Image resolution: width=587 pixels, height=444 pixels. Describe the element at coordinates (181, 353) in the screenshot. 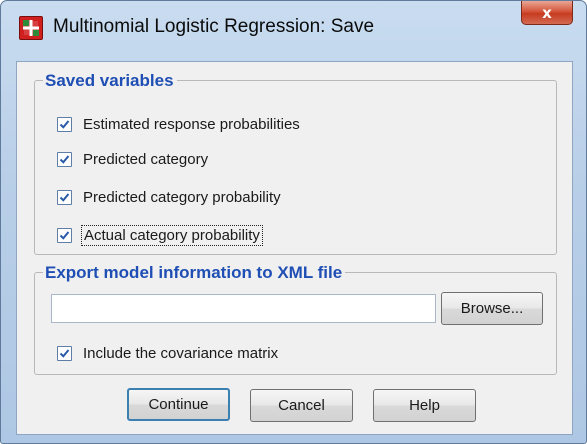

I see `include-covariance-label: Include the covariance matrix` at that location.